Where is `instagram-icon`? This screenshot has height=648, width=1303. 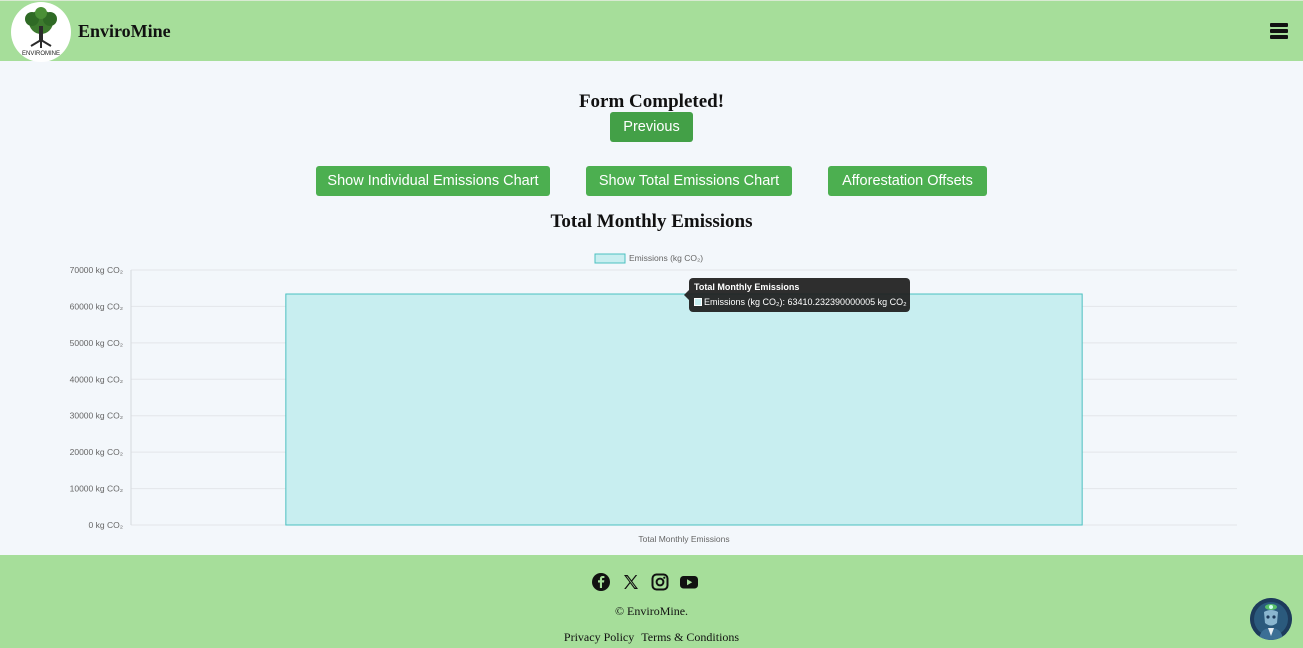 instagram-icon is located at coordinates (660, 582).